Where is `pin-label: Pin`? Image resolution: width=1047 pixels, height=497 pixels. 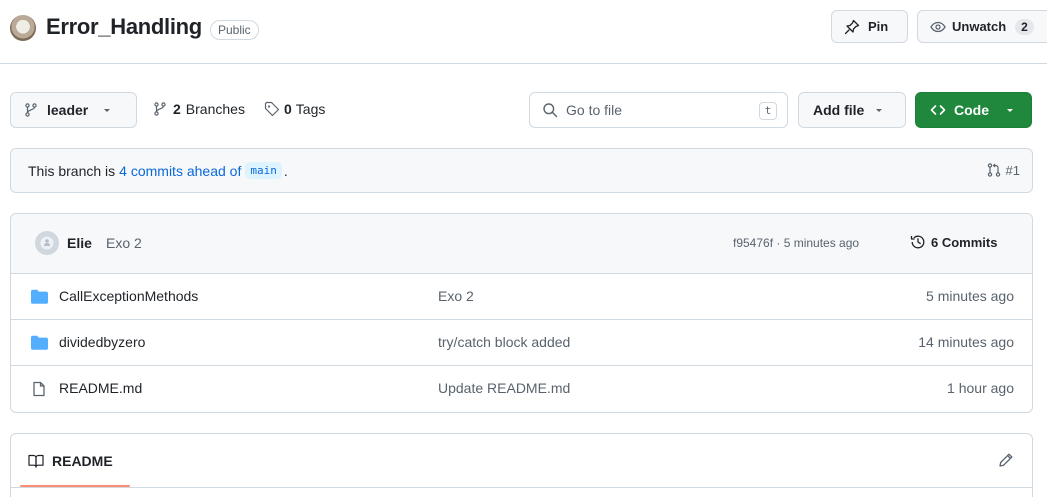 pin-label: Pin is located at coordinates (878, 26).